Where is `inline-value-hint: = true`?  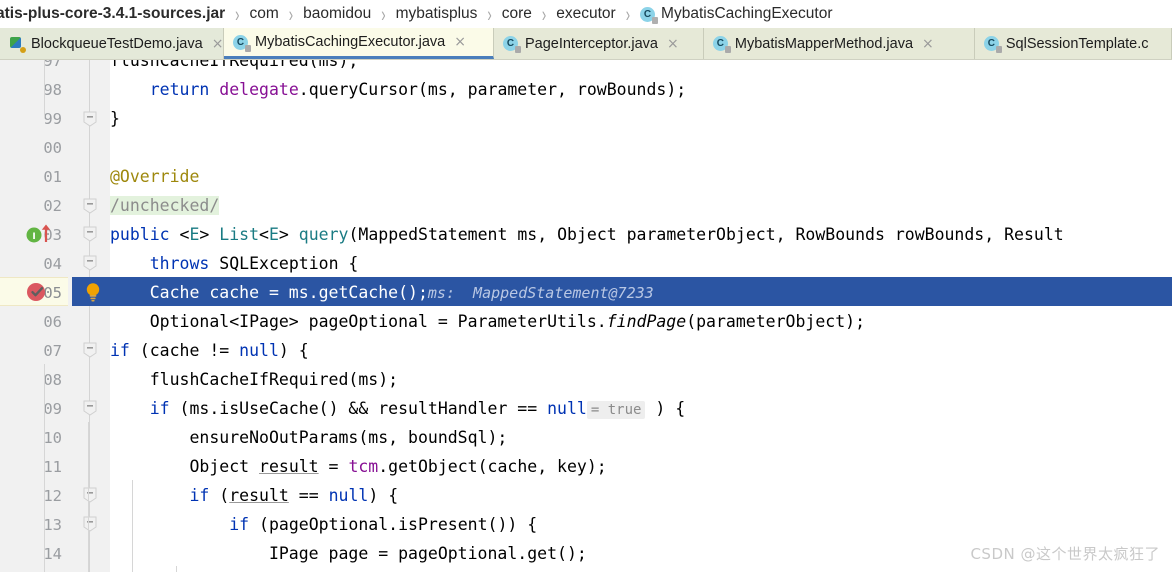
inline-value-hint: = true is located at coordinates (616, 410).